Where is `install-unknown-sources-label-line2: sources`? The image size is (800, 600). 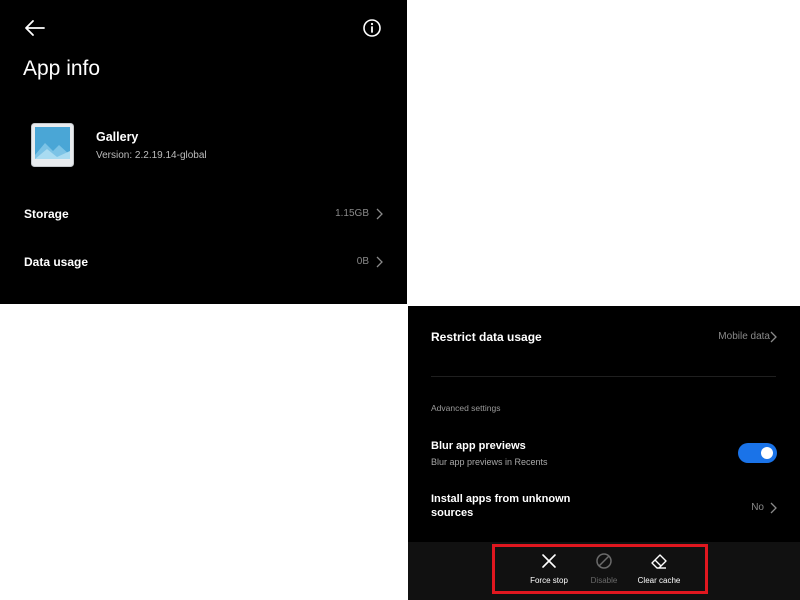 install-unknown-sources-label-line2: sources is located at coordinates (452, 513).